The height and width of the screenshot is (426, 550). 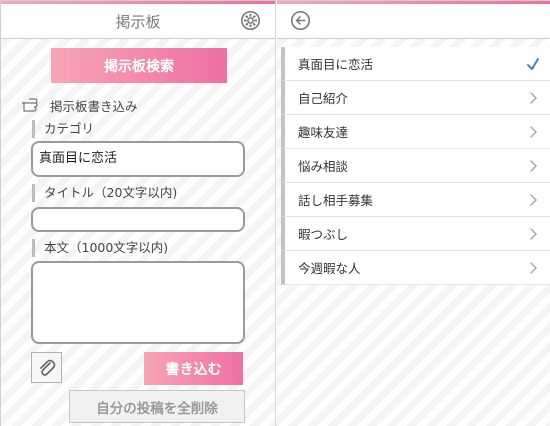 What do you see at coordinates (415, 132) in the screenshot?
I see `category-item-hobby-friends: 趣味友達` at bounding box center [415, 132].